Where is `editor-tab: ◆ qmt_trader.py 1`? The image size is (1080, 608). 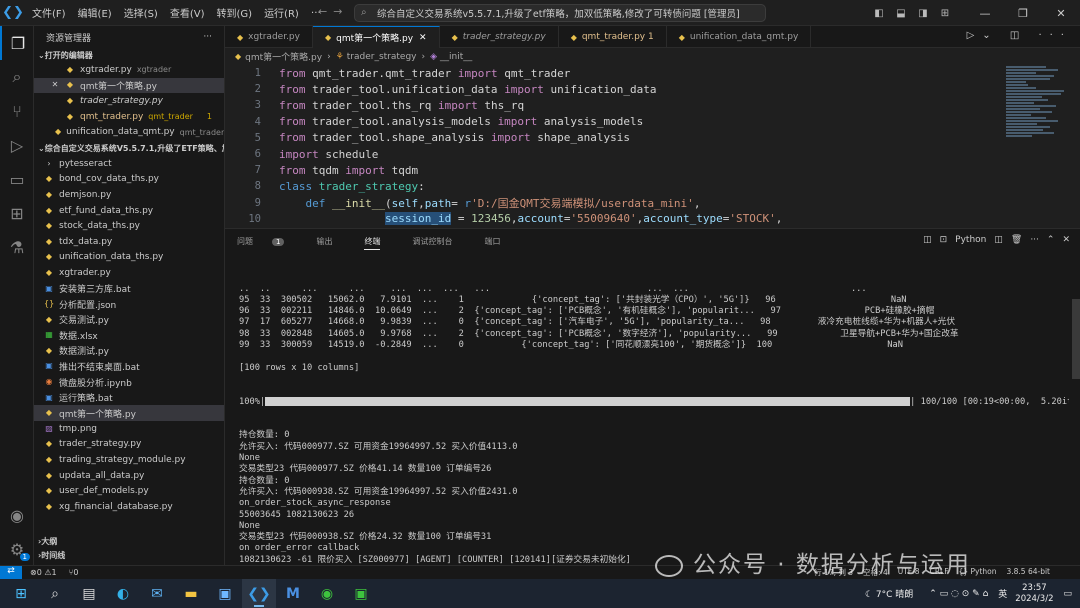
editor-tab: ◆ qmt_trader.py 1 is located at coordinates (613, 37).